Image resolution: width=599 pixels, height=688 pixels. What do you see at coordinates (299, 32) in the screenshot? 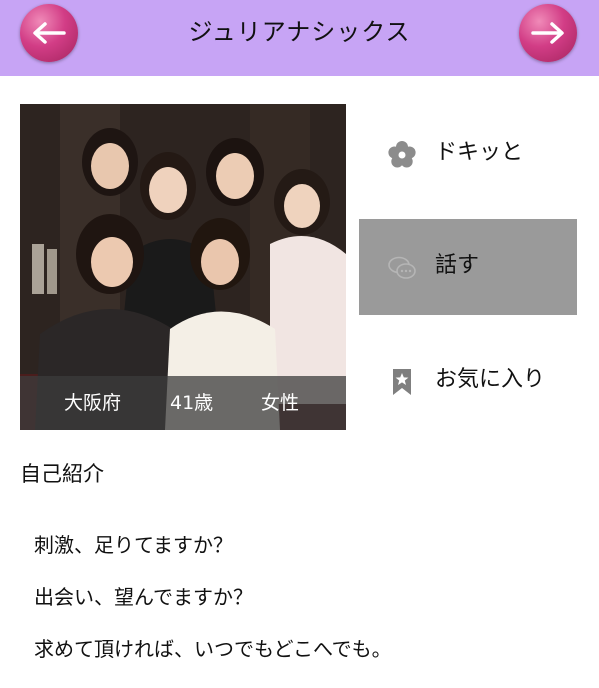
I see `page-title: ジュリアナシックス` at bounding box center [299, 32].